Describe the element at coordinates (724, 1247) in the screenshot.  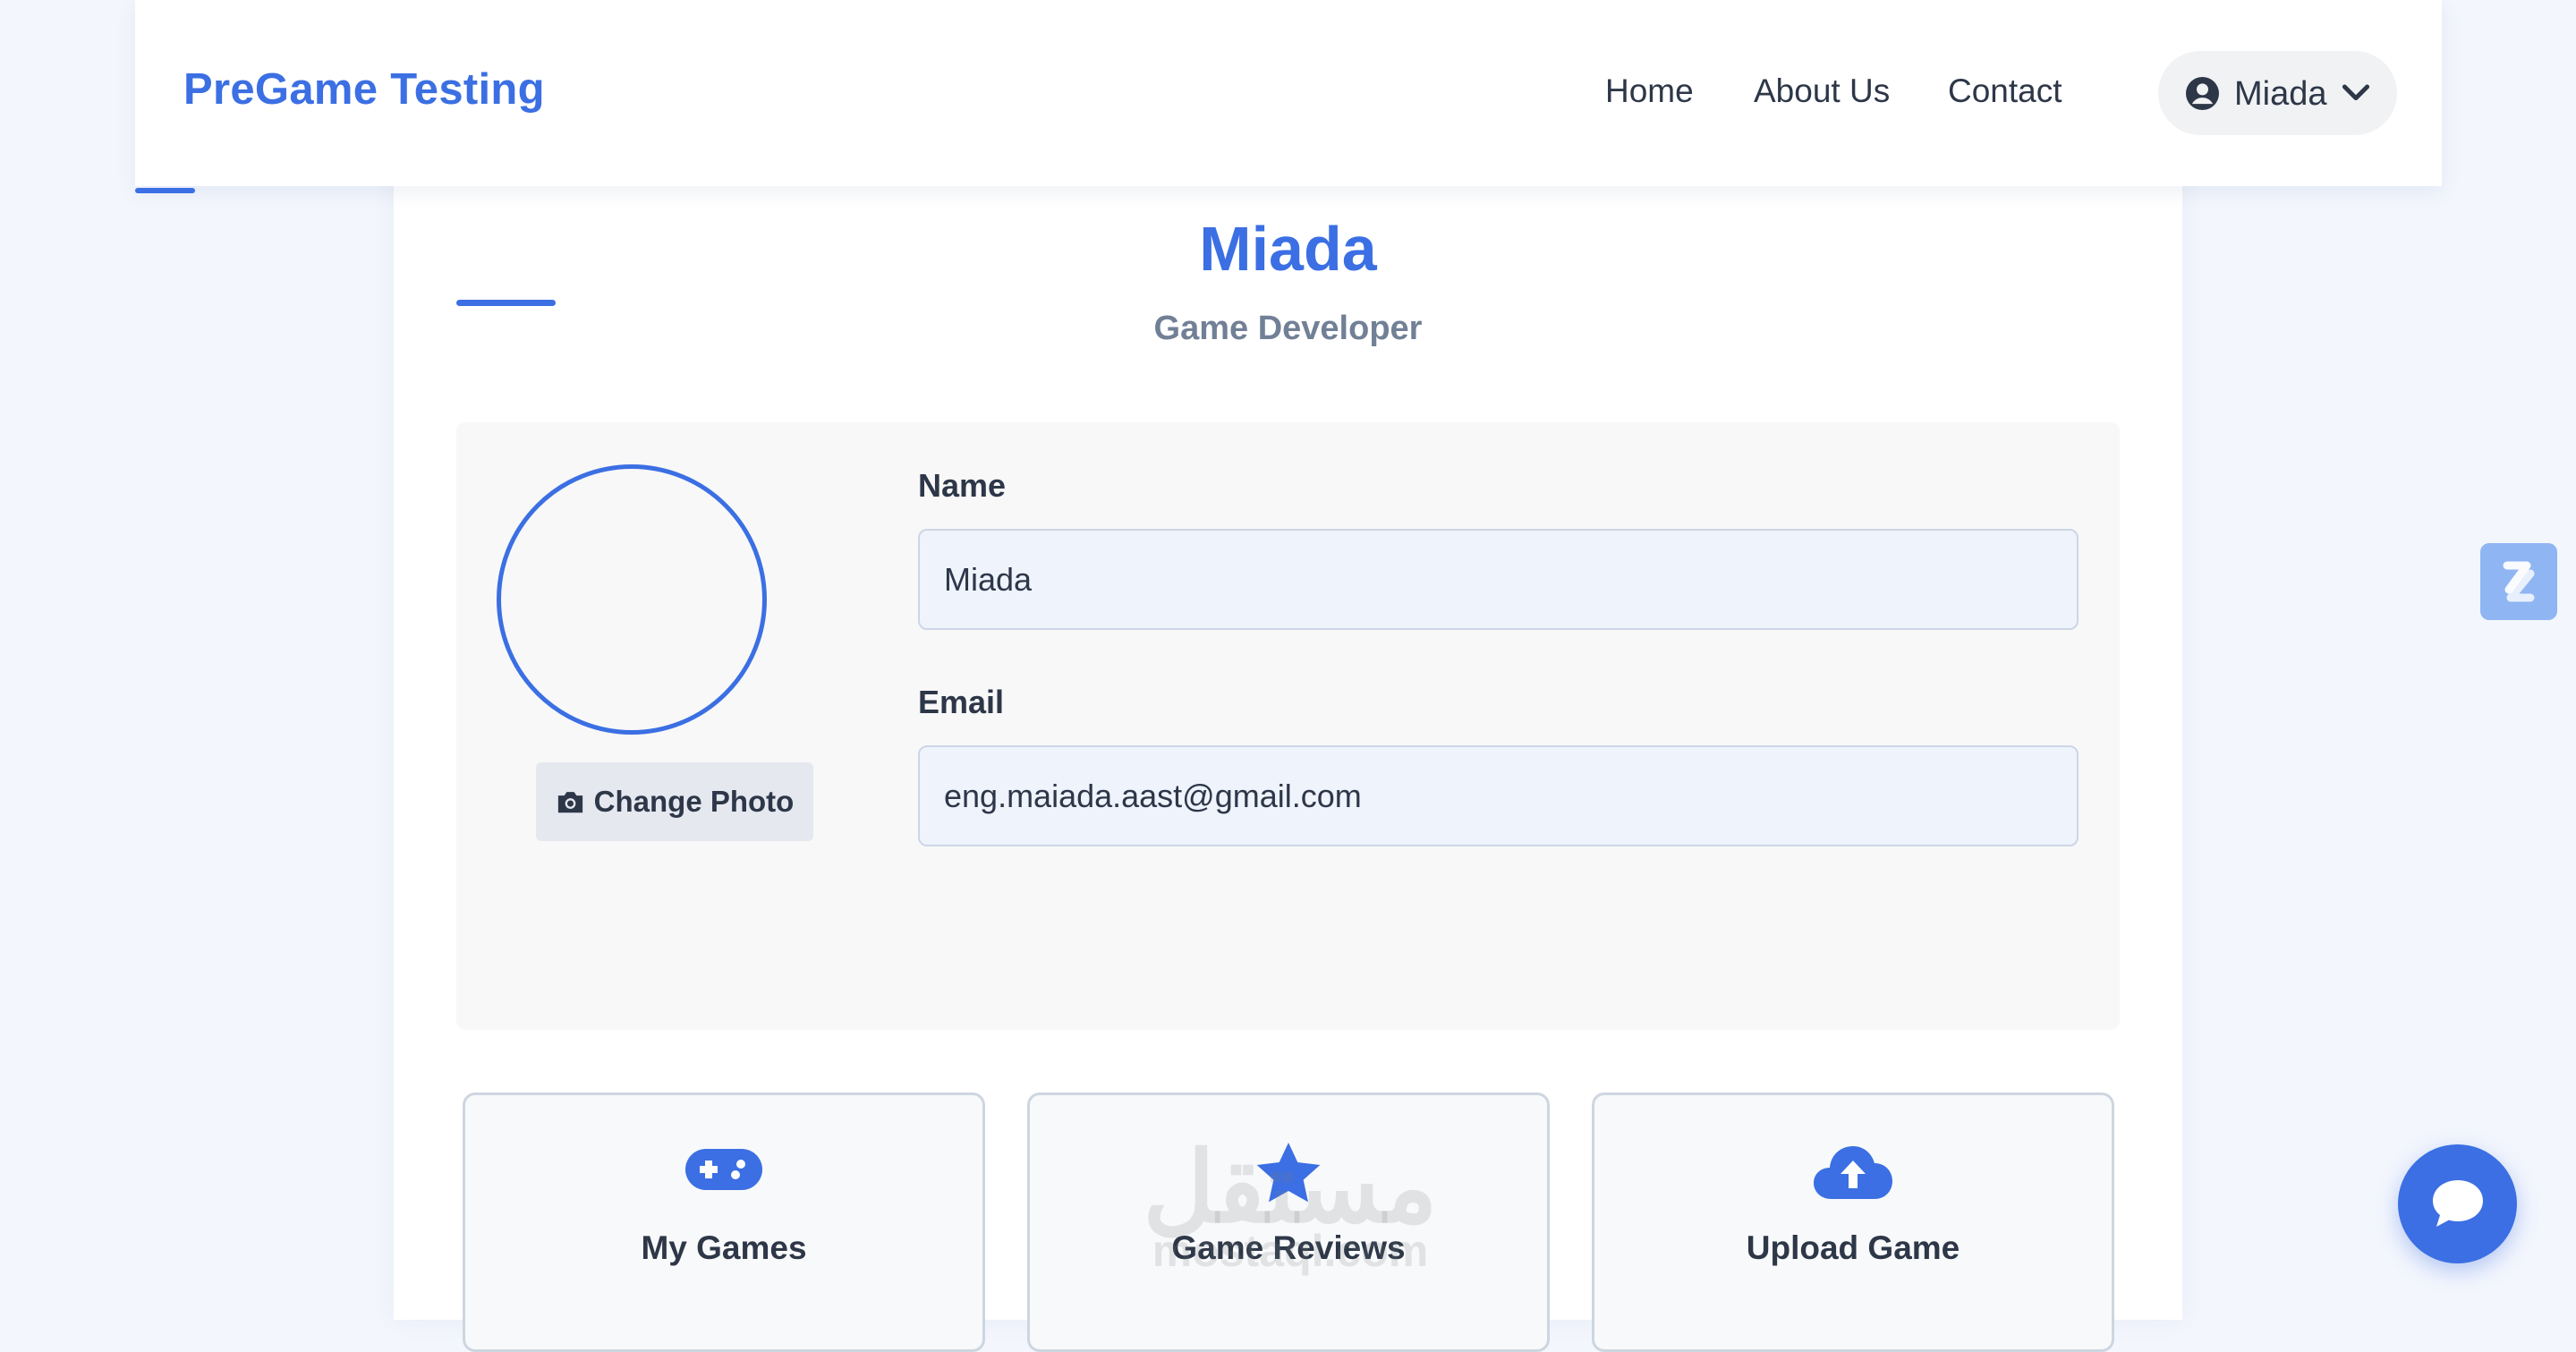
I see `my-games-label: My Games` at that location.